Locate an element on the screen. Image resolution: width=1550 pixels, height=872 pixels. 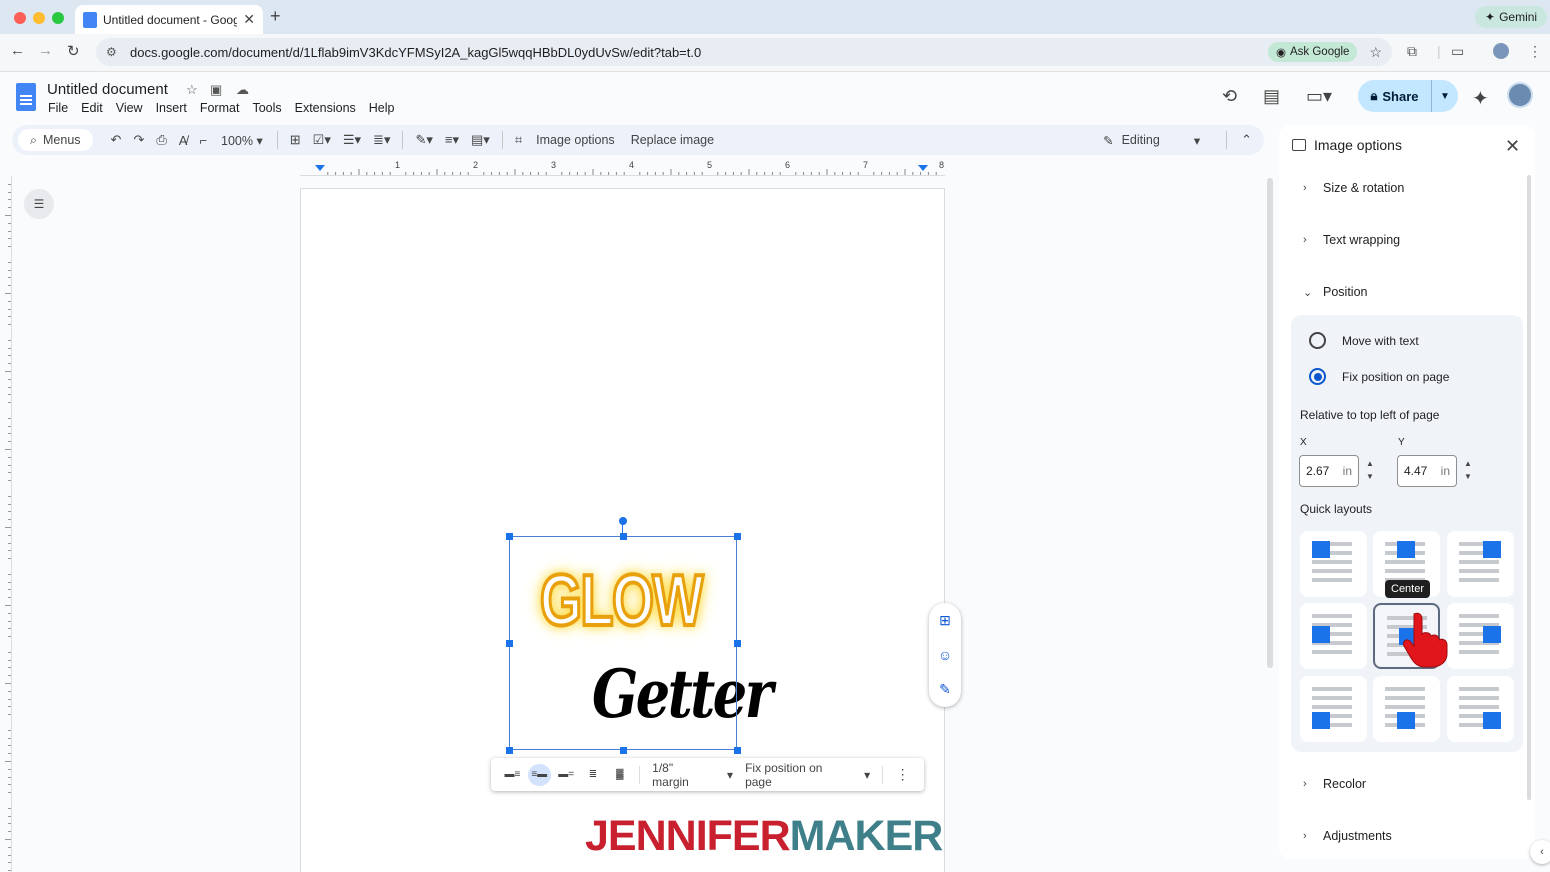
section-text-wrapping: › Text wrapping is located at coordinates (1351, 240).